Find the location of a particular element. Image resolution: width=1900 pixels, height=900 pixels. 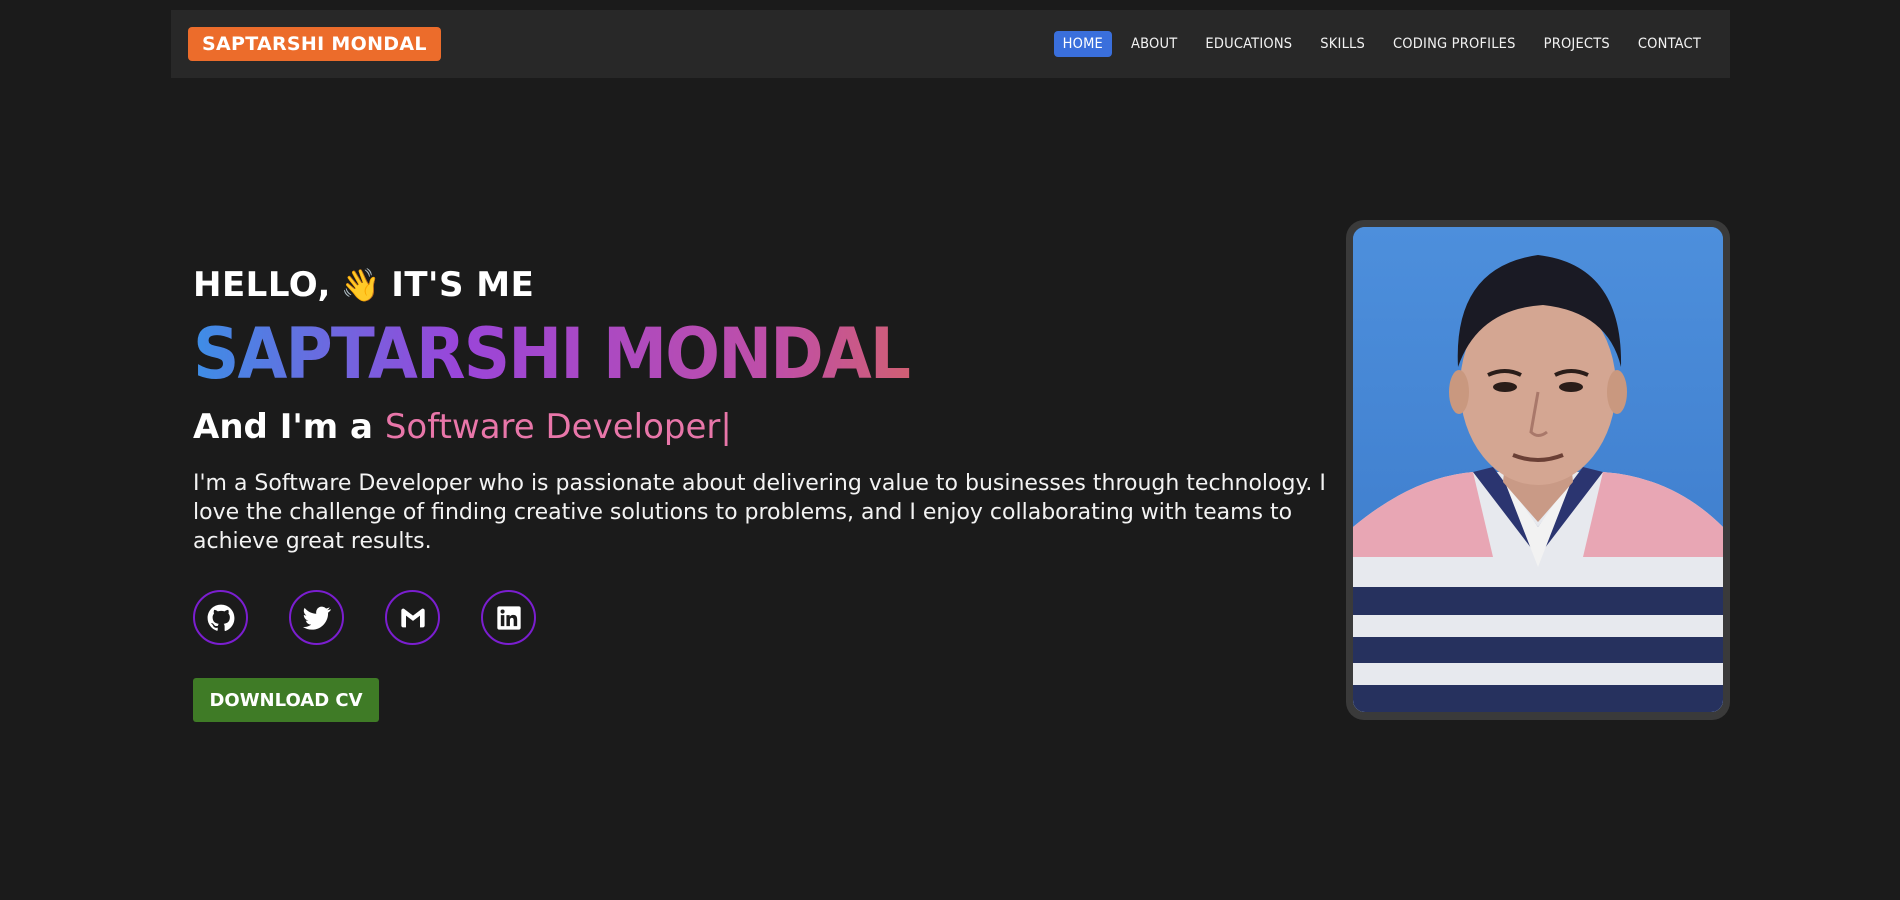

nav-item-contact: CONTACT is located at coordinates (1669, 44).